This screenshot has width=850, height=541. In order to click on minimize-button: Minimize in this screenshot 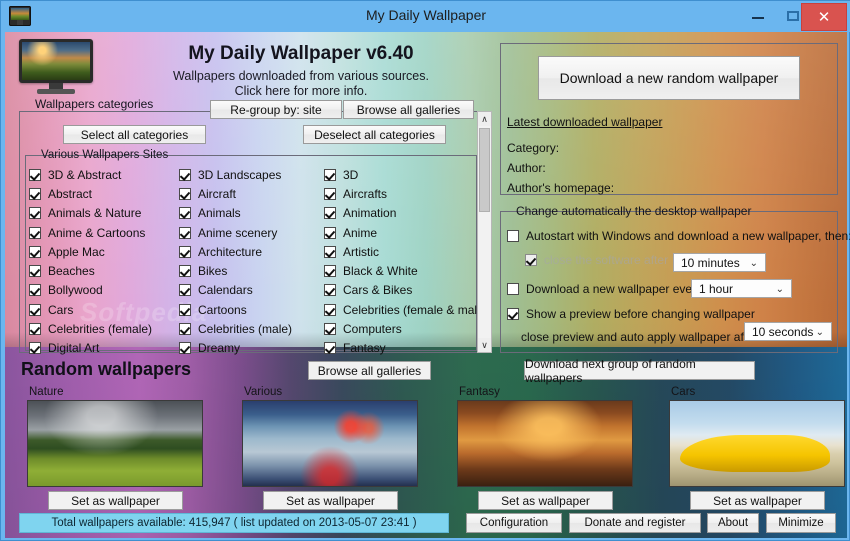, I will do `click(801, 523)`.